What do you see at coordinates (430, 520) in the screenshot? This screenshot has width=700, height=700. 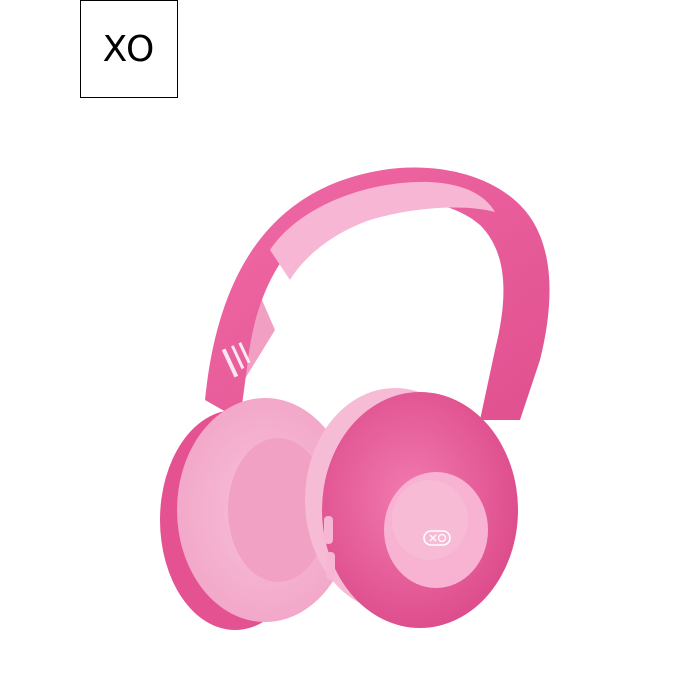 I see `right-ear-cup-face-highlight` at bounding box center [430, 520].